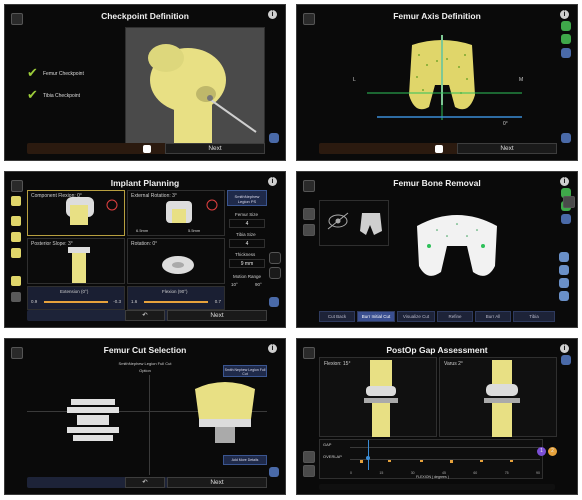 The height and width of the screenshot is (500, 582). What do you see at coordinates (538, 473) in the screenshot?
I see `tick-label: 90` at bounding box center [538, 473].